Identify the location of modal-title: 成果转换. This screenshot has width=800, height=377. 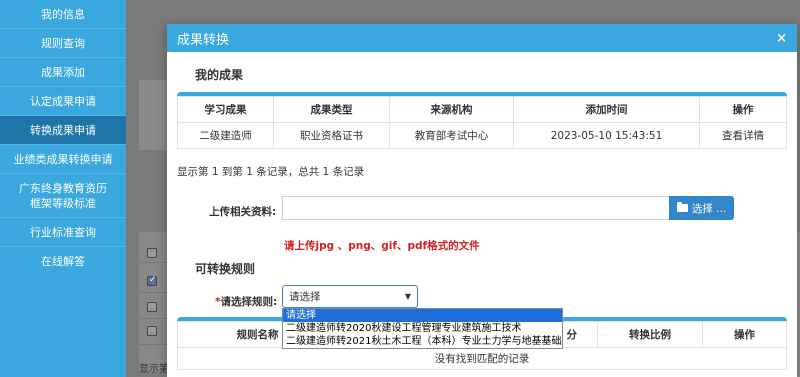
(203, 40).